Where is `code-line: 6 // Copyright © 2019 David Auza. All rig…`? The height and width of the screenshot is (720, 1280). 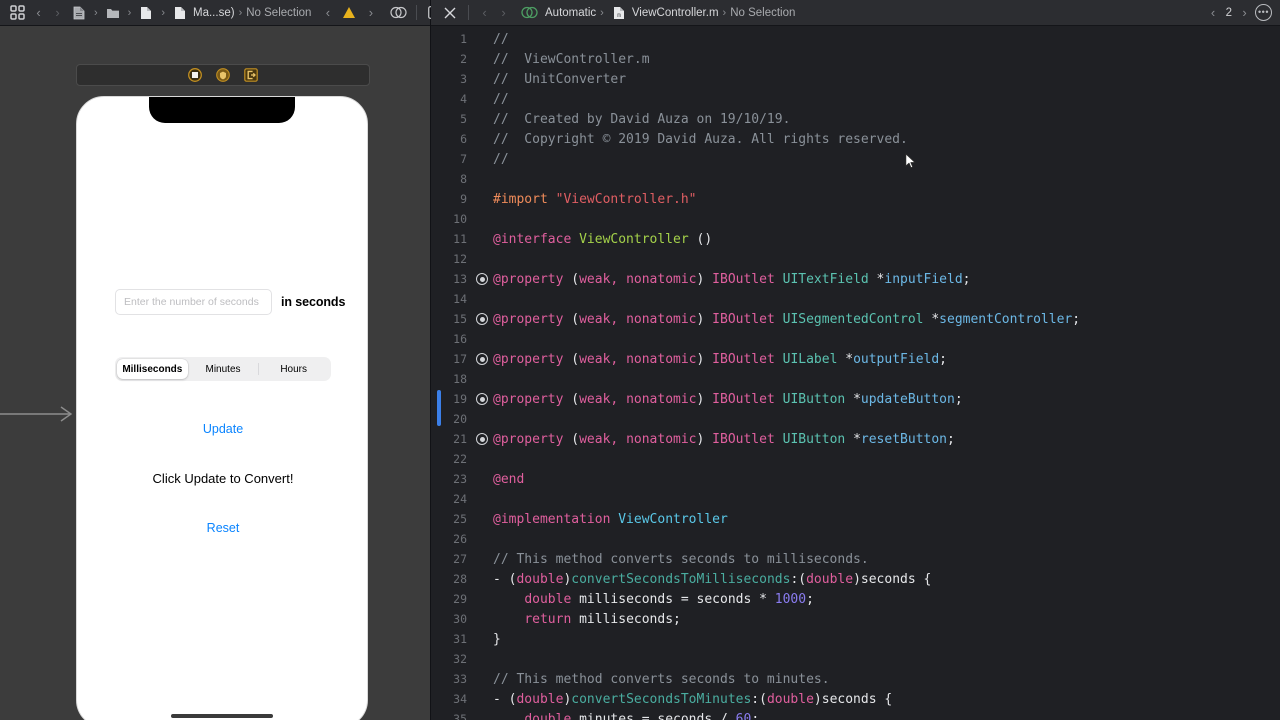
code-line: 6 // Copyright © 2019 David Auza. All rig… is located at coordinates (855, 139).